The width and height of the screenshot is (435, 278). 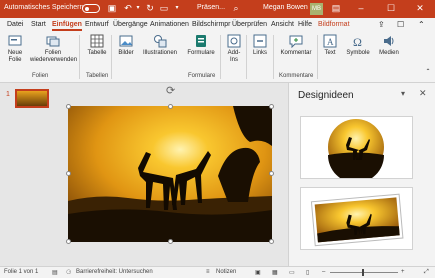 What do you see at coordinates (336, 8) in the screenshot?
I see `ribbon-display-icon: ▤` at bounding box center [336, 8].